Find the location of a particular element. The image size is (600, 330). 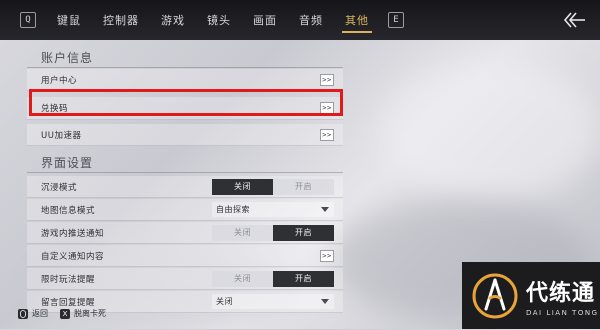

watermark-en: DAI LIAN TONG is located at coordinates (562, 312).